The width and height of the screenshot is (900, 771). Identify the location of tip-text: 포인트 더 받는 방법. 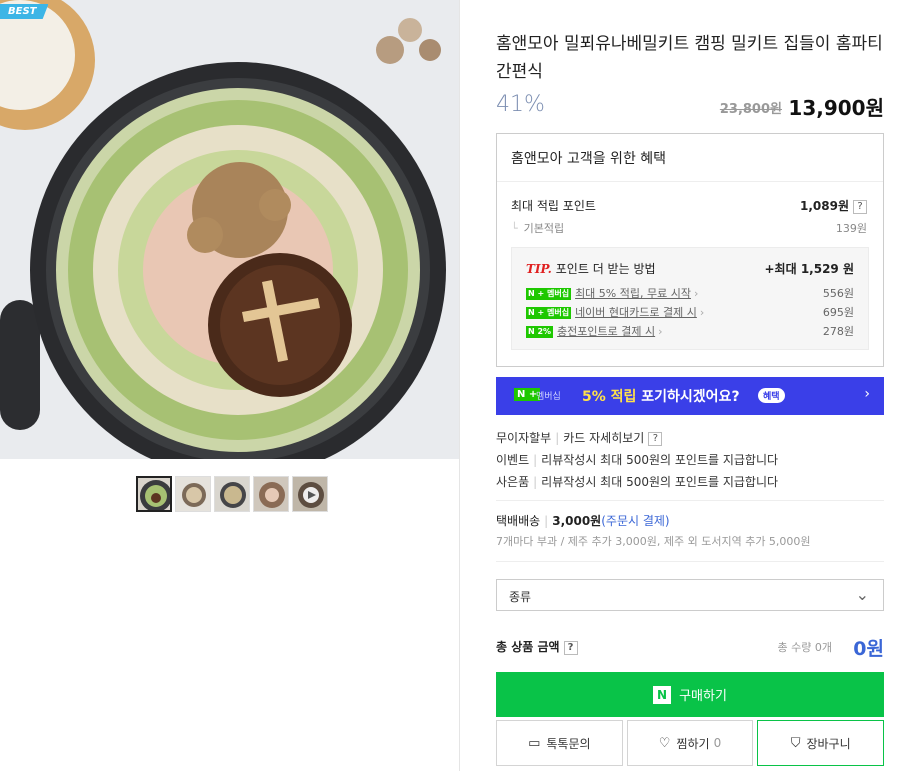
(605, 269).